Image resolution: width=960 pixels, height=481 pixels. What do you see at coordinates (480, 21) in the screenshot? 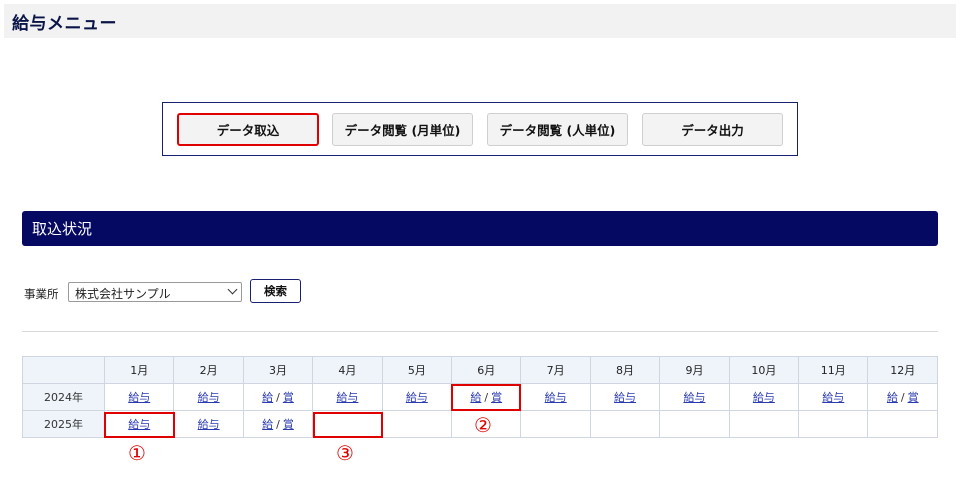
I see `header-bar: 給与メニュー` at bounding box center [480, 21].